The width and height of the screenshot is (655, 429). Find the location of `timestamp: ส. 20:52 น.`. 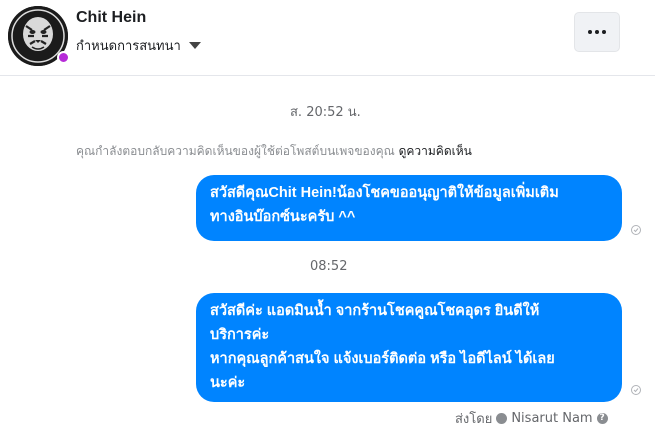

timestamp: ส. 20:52 น. is located at coordinates (325, 112).